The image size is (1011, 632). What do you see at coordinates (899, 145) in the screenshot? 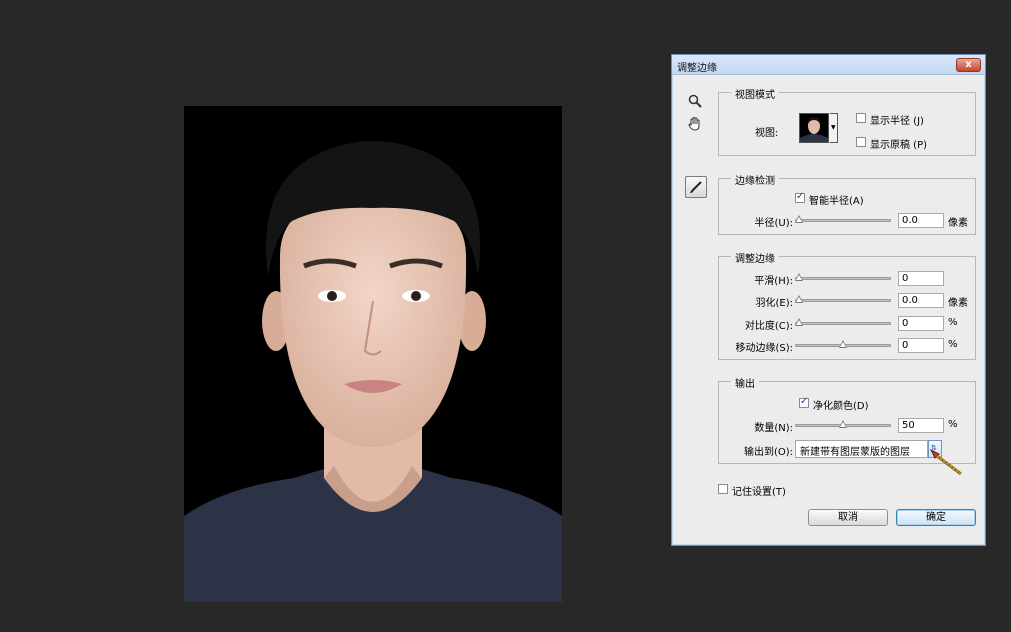
I see `show-original-label: 显示原稿 (P)` at bounding box center [899, 145].